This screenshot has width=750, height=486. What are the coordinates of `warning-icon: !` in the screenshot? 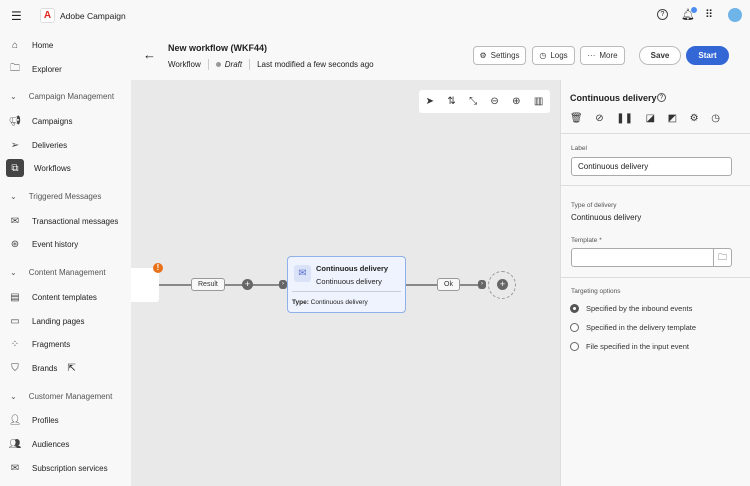 It's located at (158, 268).